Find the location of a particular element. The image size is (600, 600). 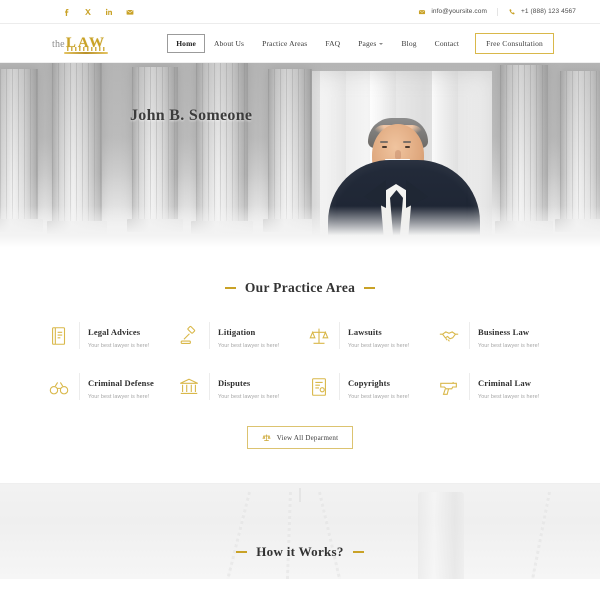

card-title: Business Law is located at coordinates (504, 332).